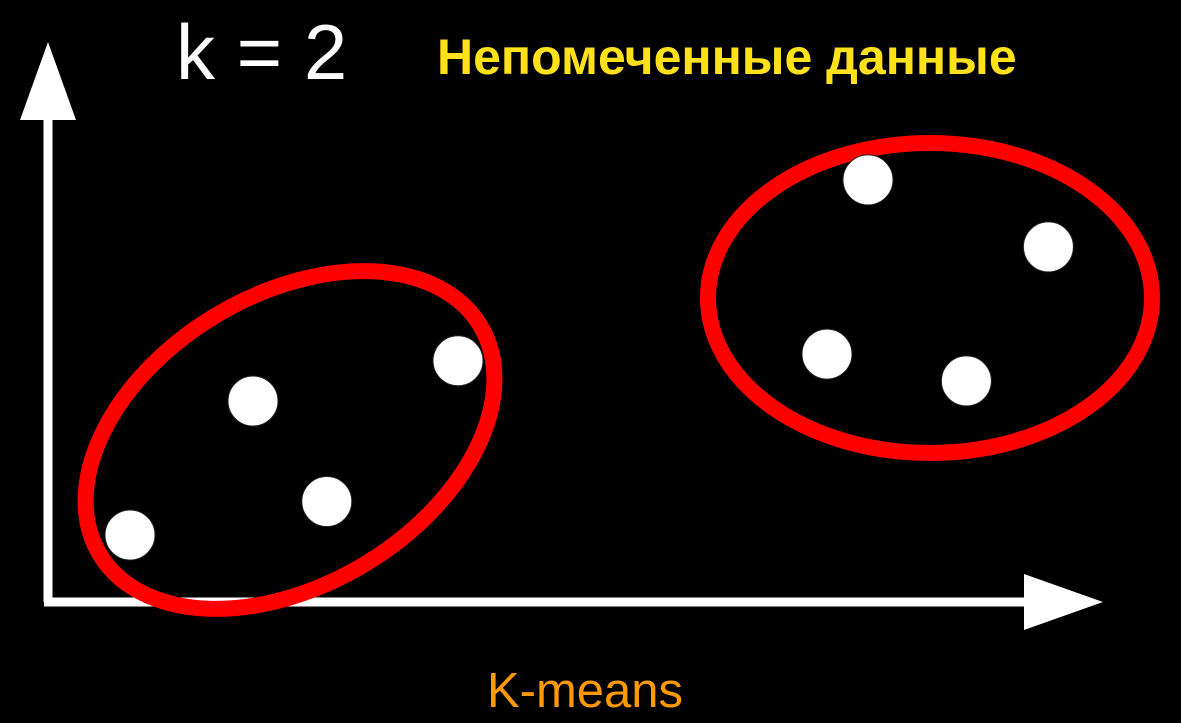 The image size is (1181, 723). I want to click on y-axis-arrowhead, so click(48, 81).